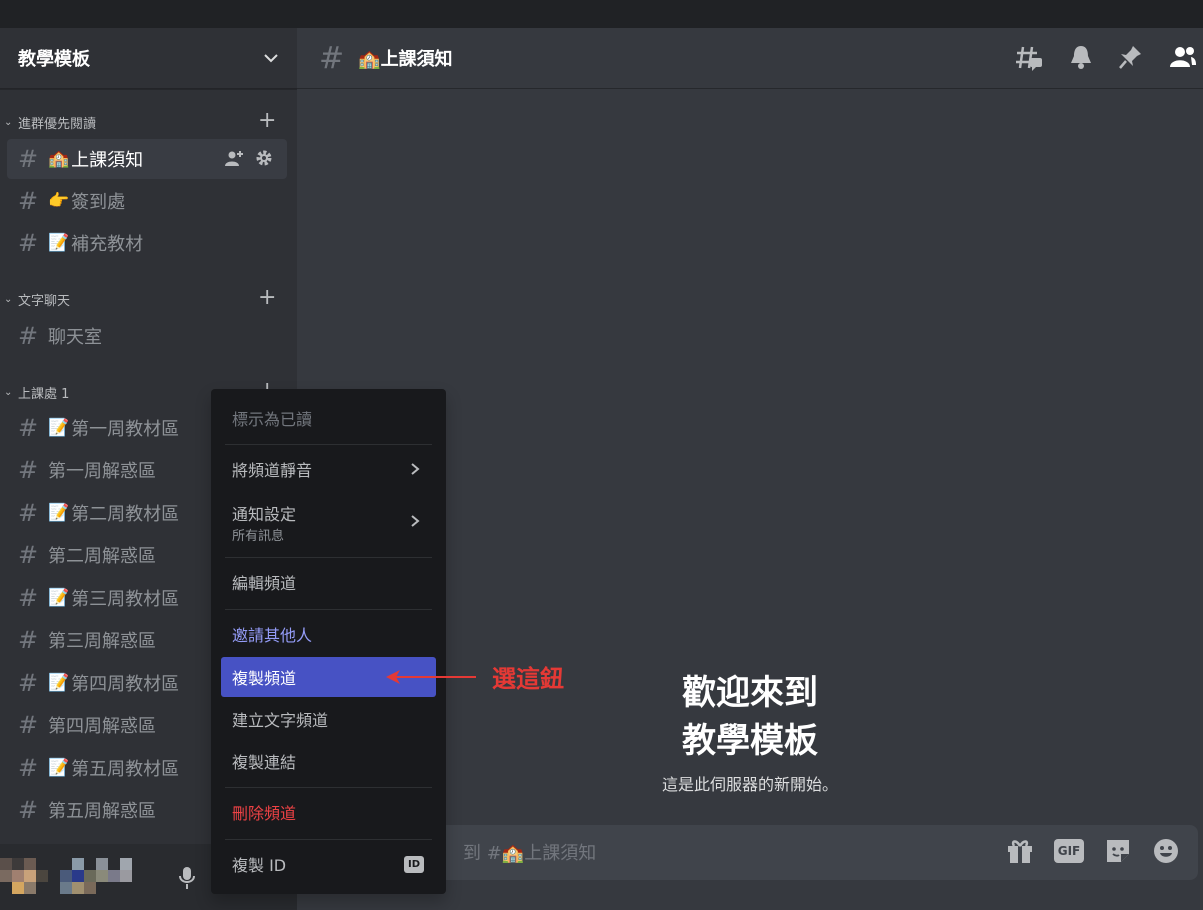 The image size is (1203, 910). I want to click on gift-icon, so click(1020, 851).